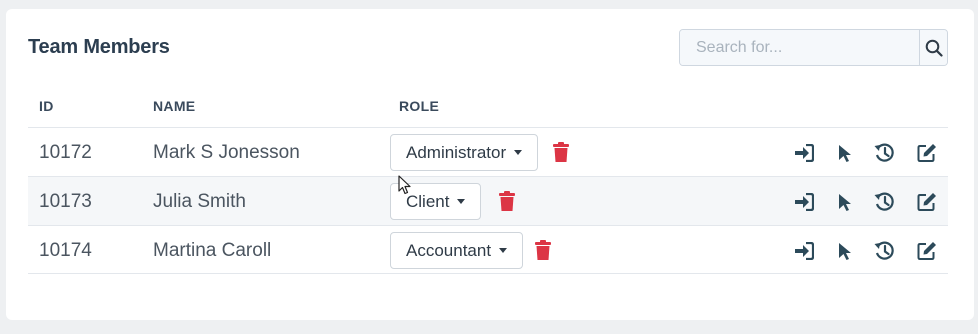 This screenshot has width=978, height=334. I want to click on search-box, so click(813, 47).